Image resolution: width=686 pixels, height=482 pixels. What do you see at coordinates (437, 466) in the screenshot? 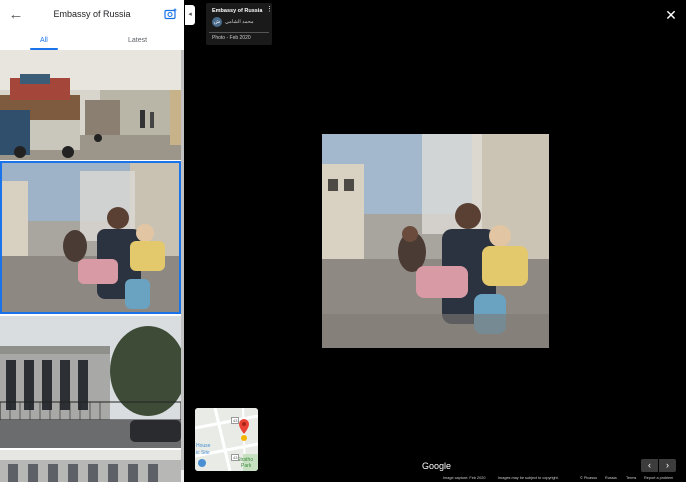
I see `google-logo: Google` at bounding box center [437, 466].